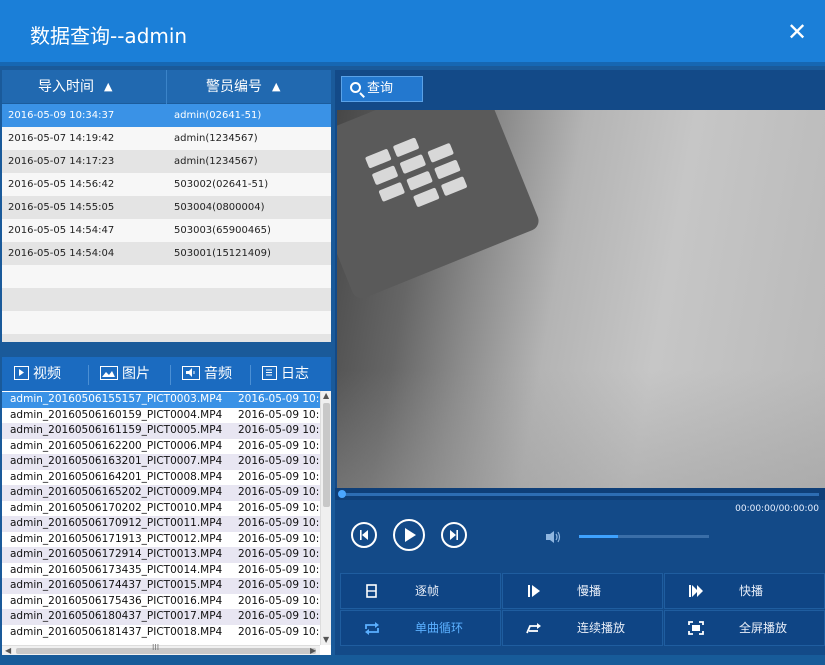 Image resolution: width=825 pixels, height=665 pixels. Describe the element at coordinates (61, 230) in the screenshot. I see `import-time-cell: 2016-05-05 14:54:47` at that location.